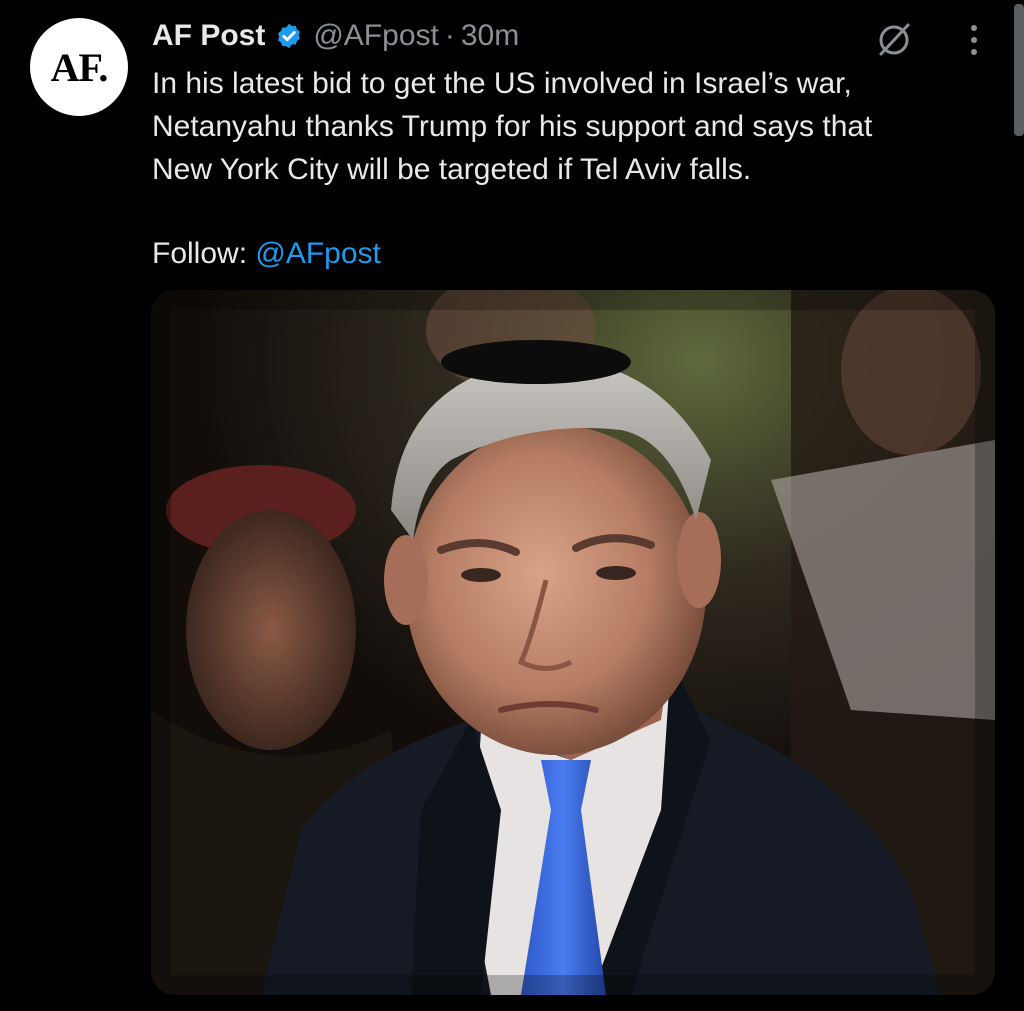 This screenshot has height=1011, width=1024. Describe the element at coordinates (208, 36) in the screenshot. I see `author-name: AF Post` at that location.